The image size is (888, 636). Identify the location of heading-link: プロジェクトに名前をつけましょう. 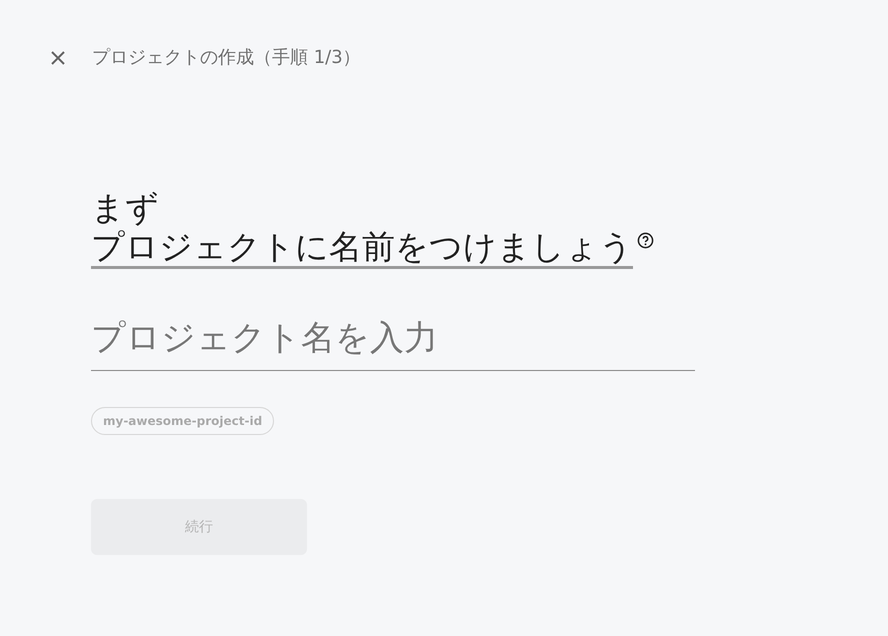
(362, 249).